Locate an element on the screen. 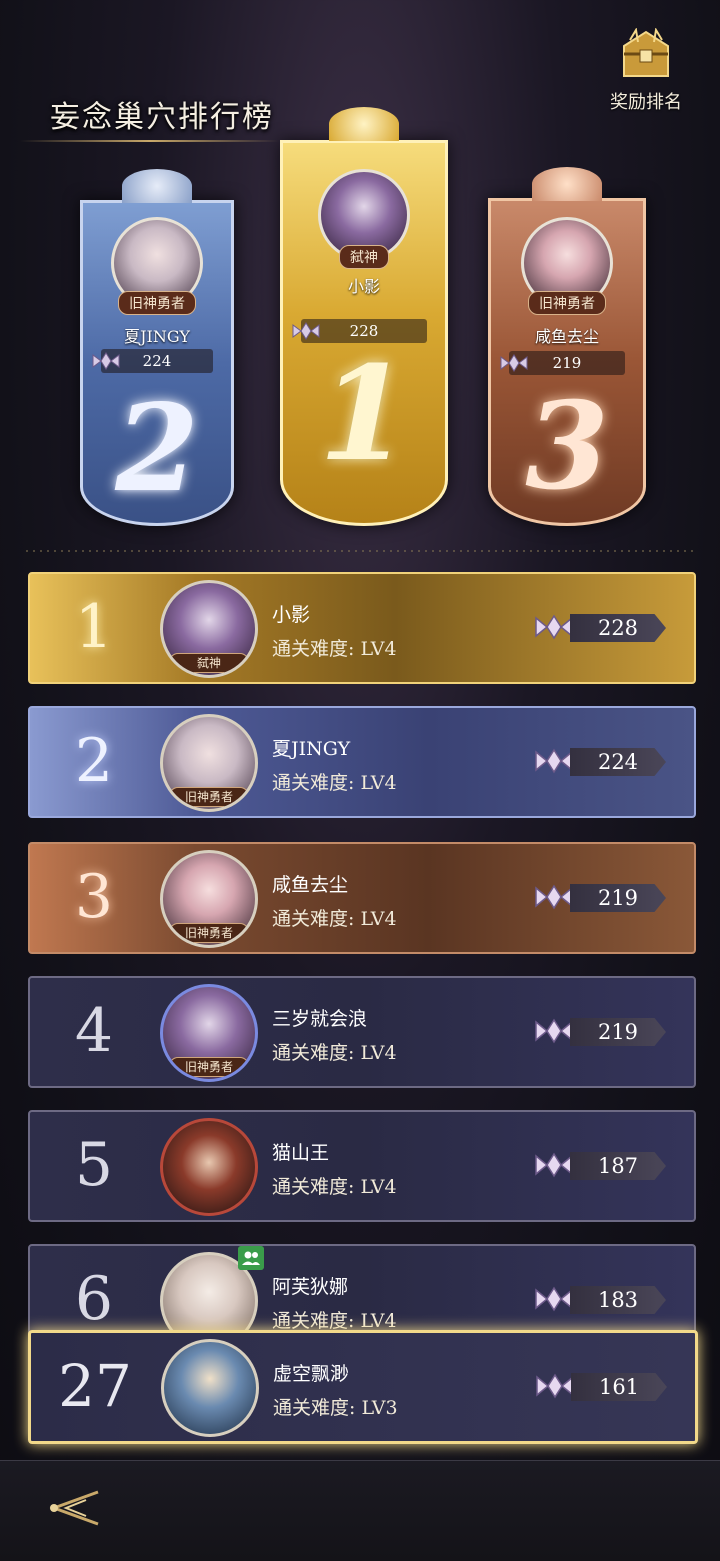  leaderboard-row: 4 旧神勇者 三岁就会浪 通关难度: LV4 219 is located at coordinates (362, 1032).